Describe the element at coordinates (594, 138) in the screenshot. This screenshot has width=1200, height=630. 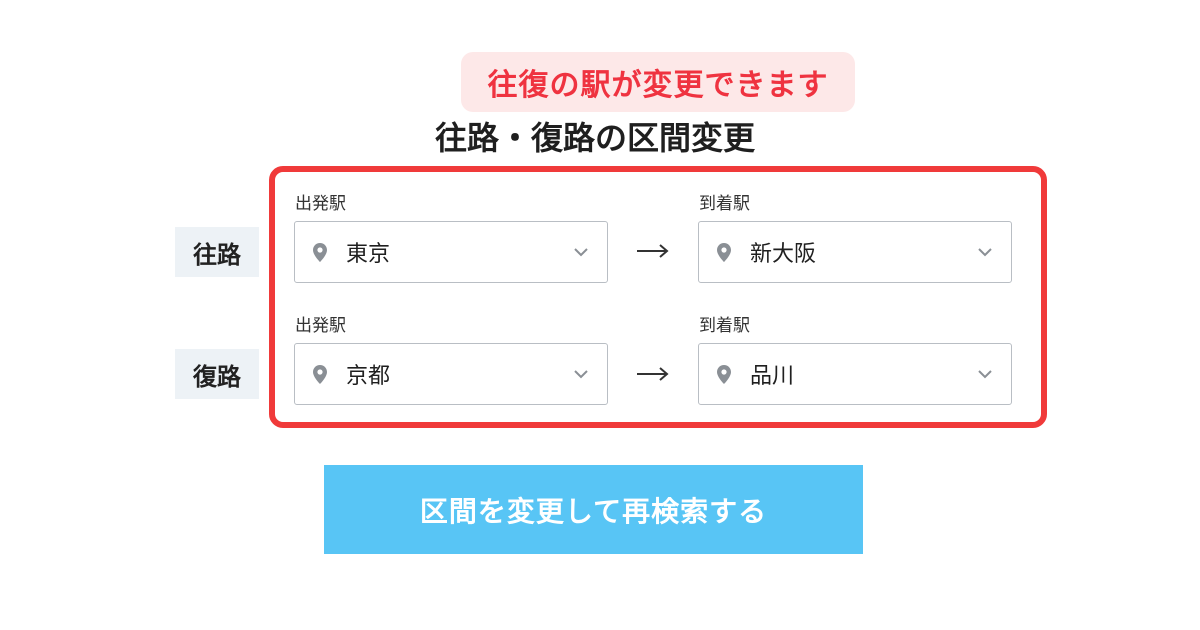
I see `section-title: 往路・復路の区間変更` at that location.